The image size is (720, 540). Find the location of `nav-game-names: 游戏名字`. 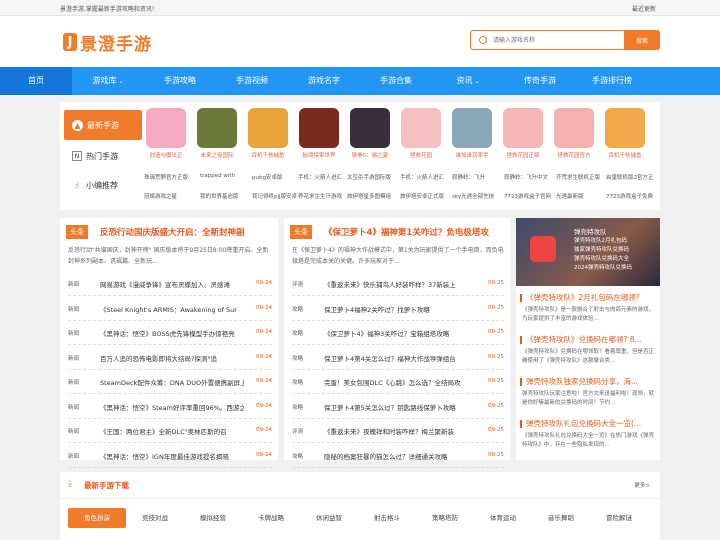

nav-game-names: 游戏名字 is located at coordinates (324, 81).